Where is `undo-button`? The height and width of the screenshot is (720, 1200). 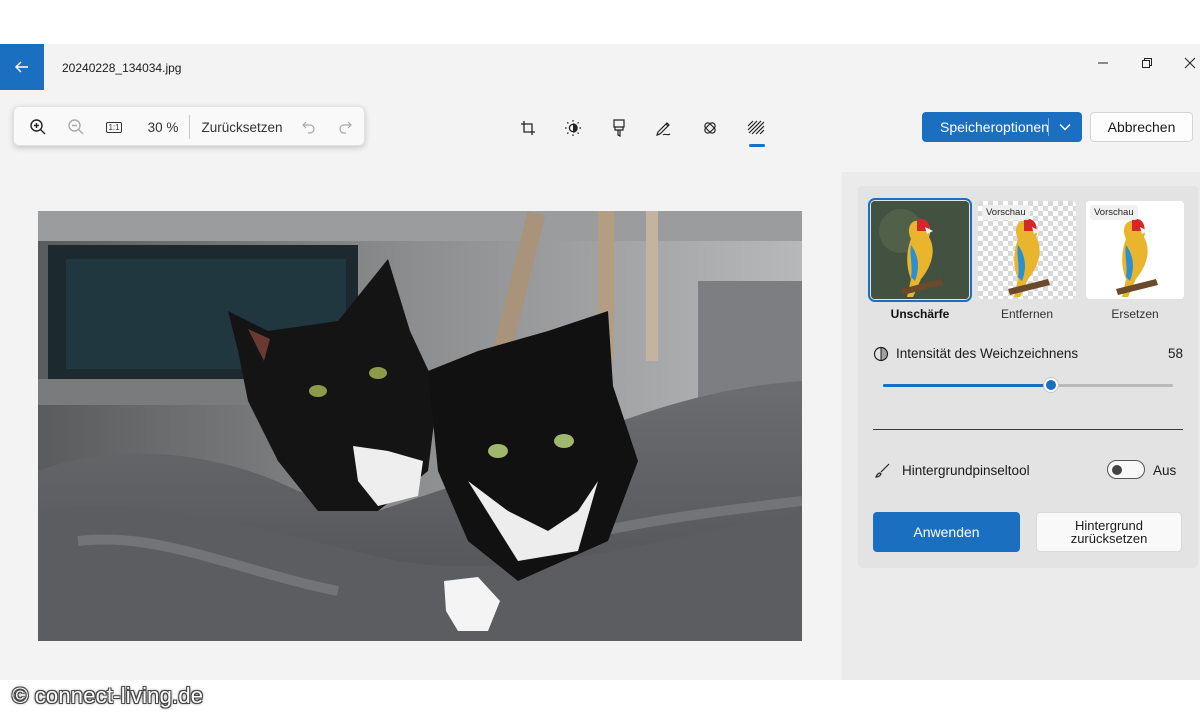 undo-button is located at coordinates (309, 127).